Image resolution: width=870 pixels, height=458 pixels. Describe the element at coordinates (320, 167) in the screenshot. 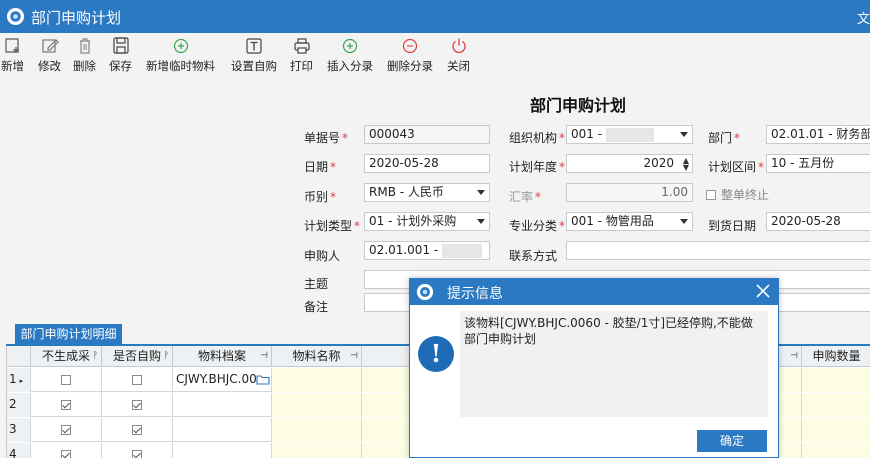

I see `date-label: 日期 *` at that location.